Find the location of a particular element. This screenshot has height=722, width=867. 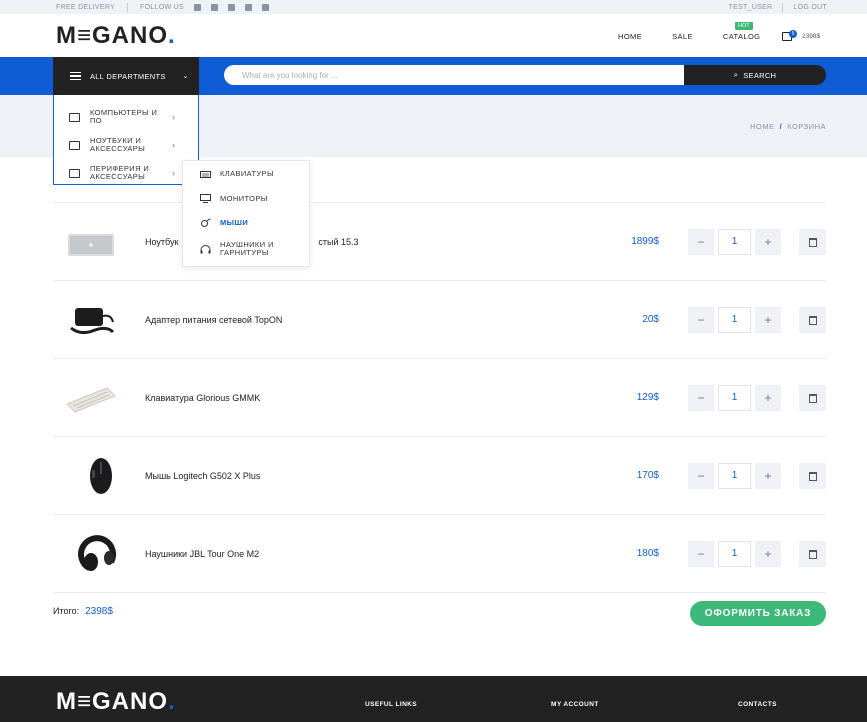

user-link: TEST_USER is located at coordinates (750, 7).